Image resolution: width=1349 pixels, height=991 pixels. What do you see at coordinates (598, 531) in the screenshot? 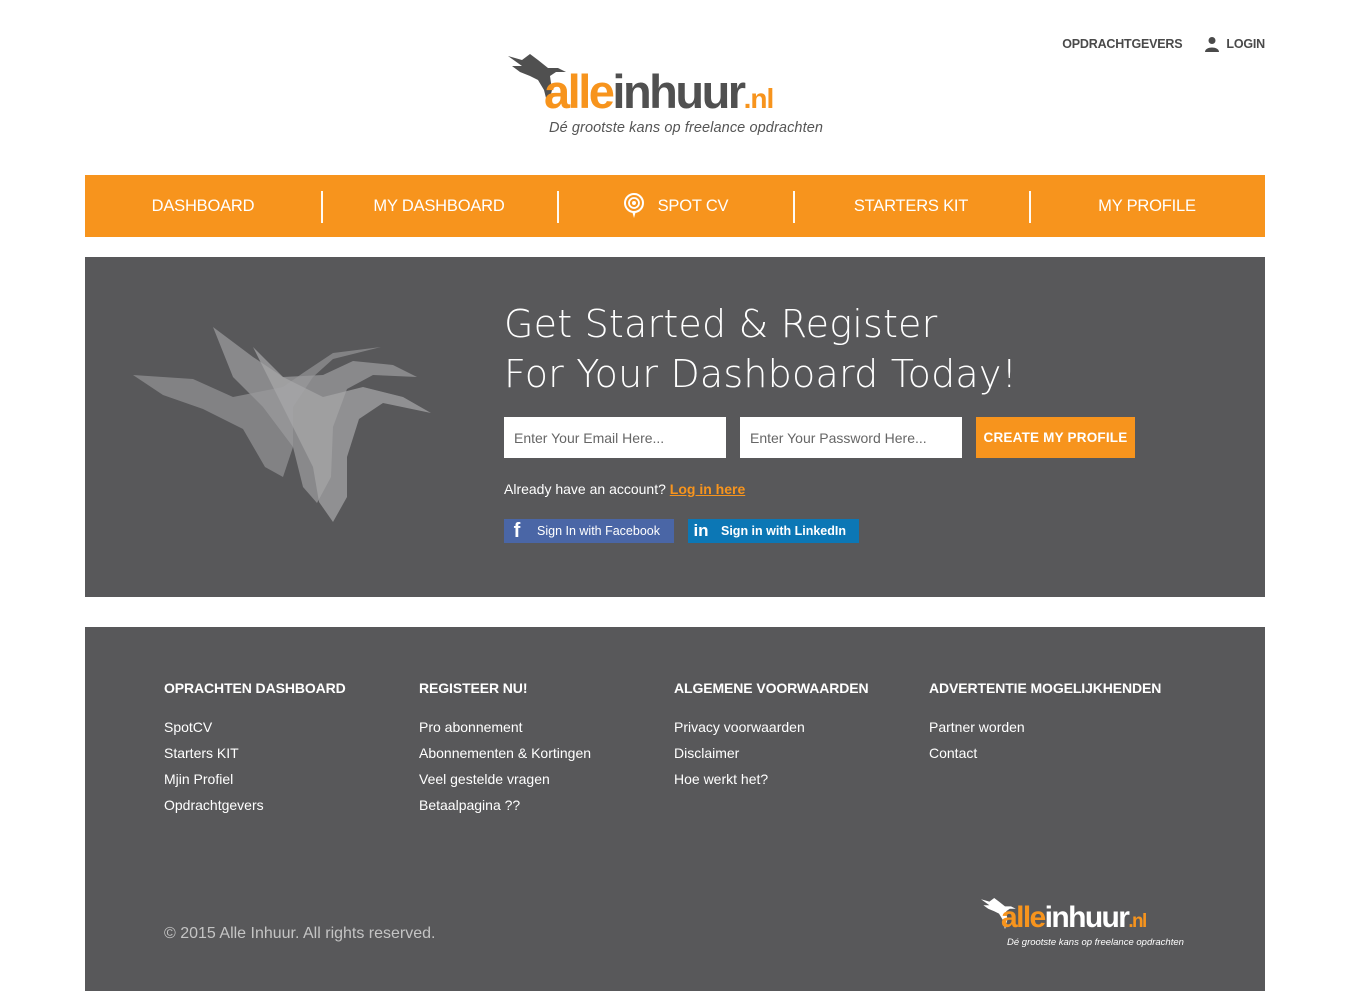
I see `facebook-signin-label: Sign In with Facebook` at bounding box center [598, 531].